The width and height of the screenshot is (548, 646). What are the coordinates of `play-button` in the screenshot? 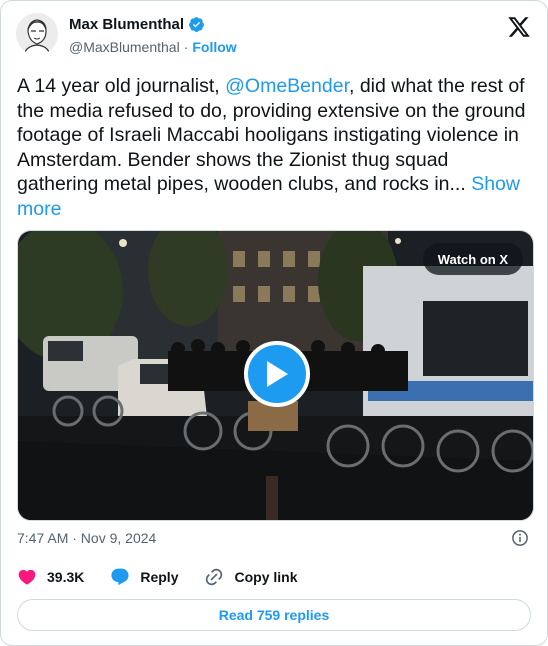 It's located at (277, 374).